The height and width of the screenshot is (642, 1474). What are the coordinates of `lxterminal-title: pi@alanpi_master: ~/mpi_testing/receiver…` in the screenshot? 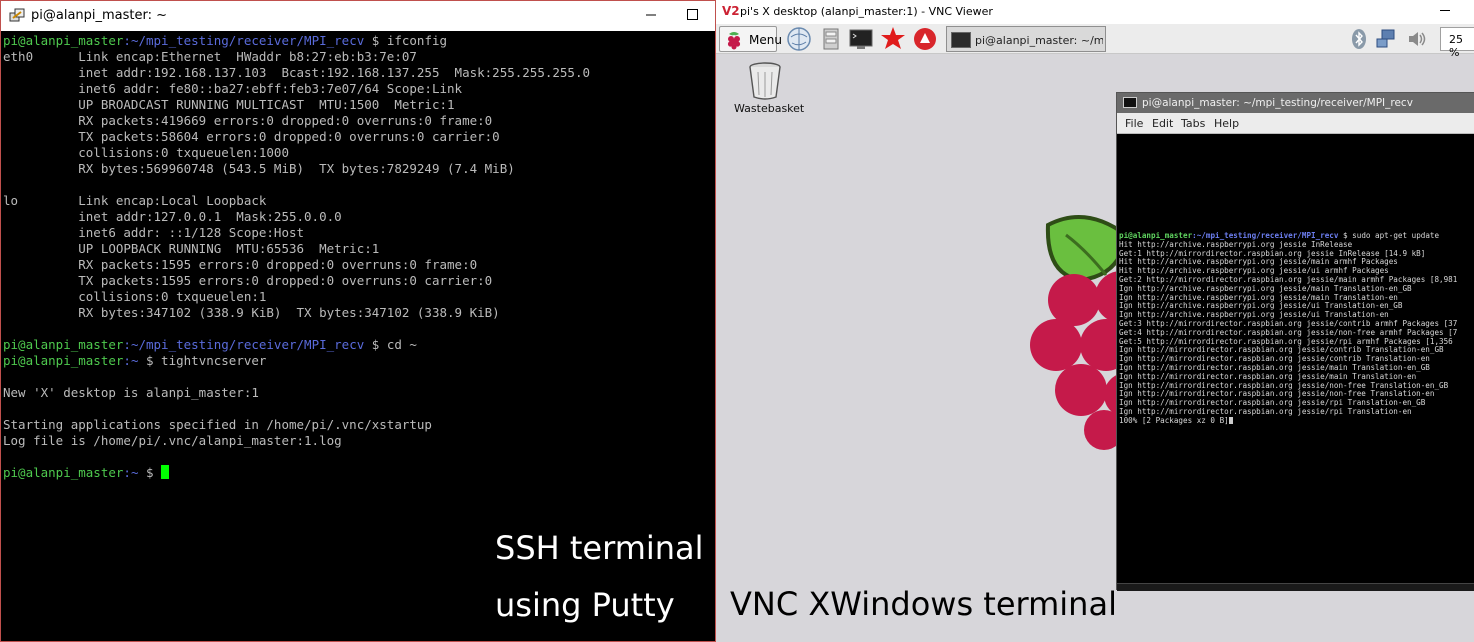 It's located at (1277, 103).